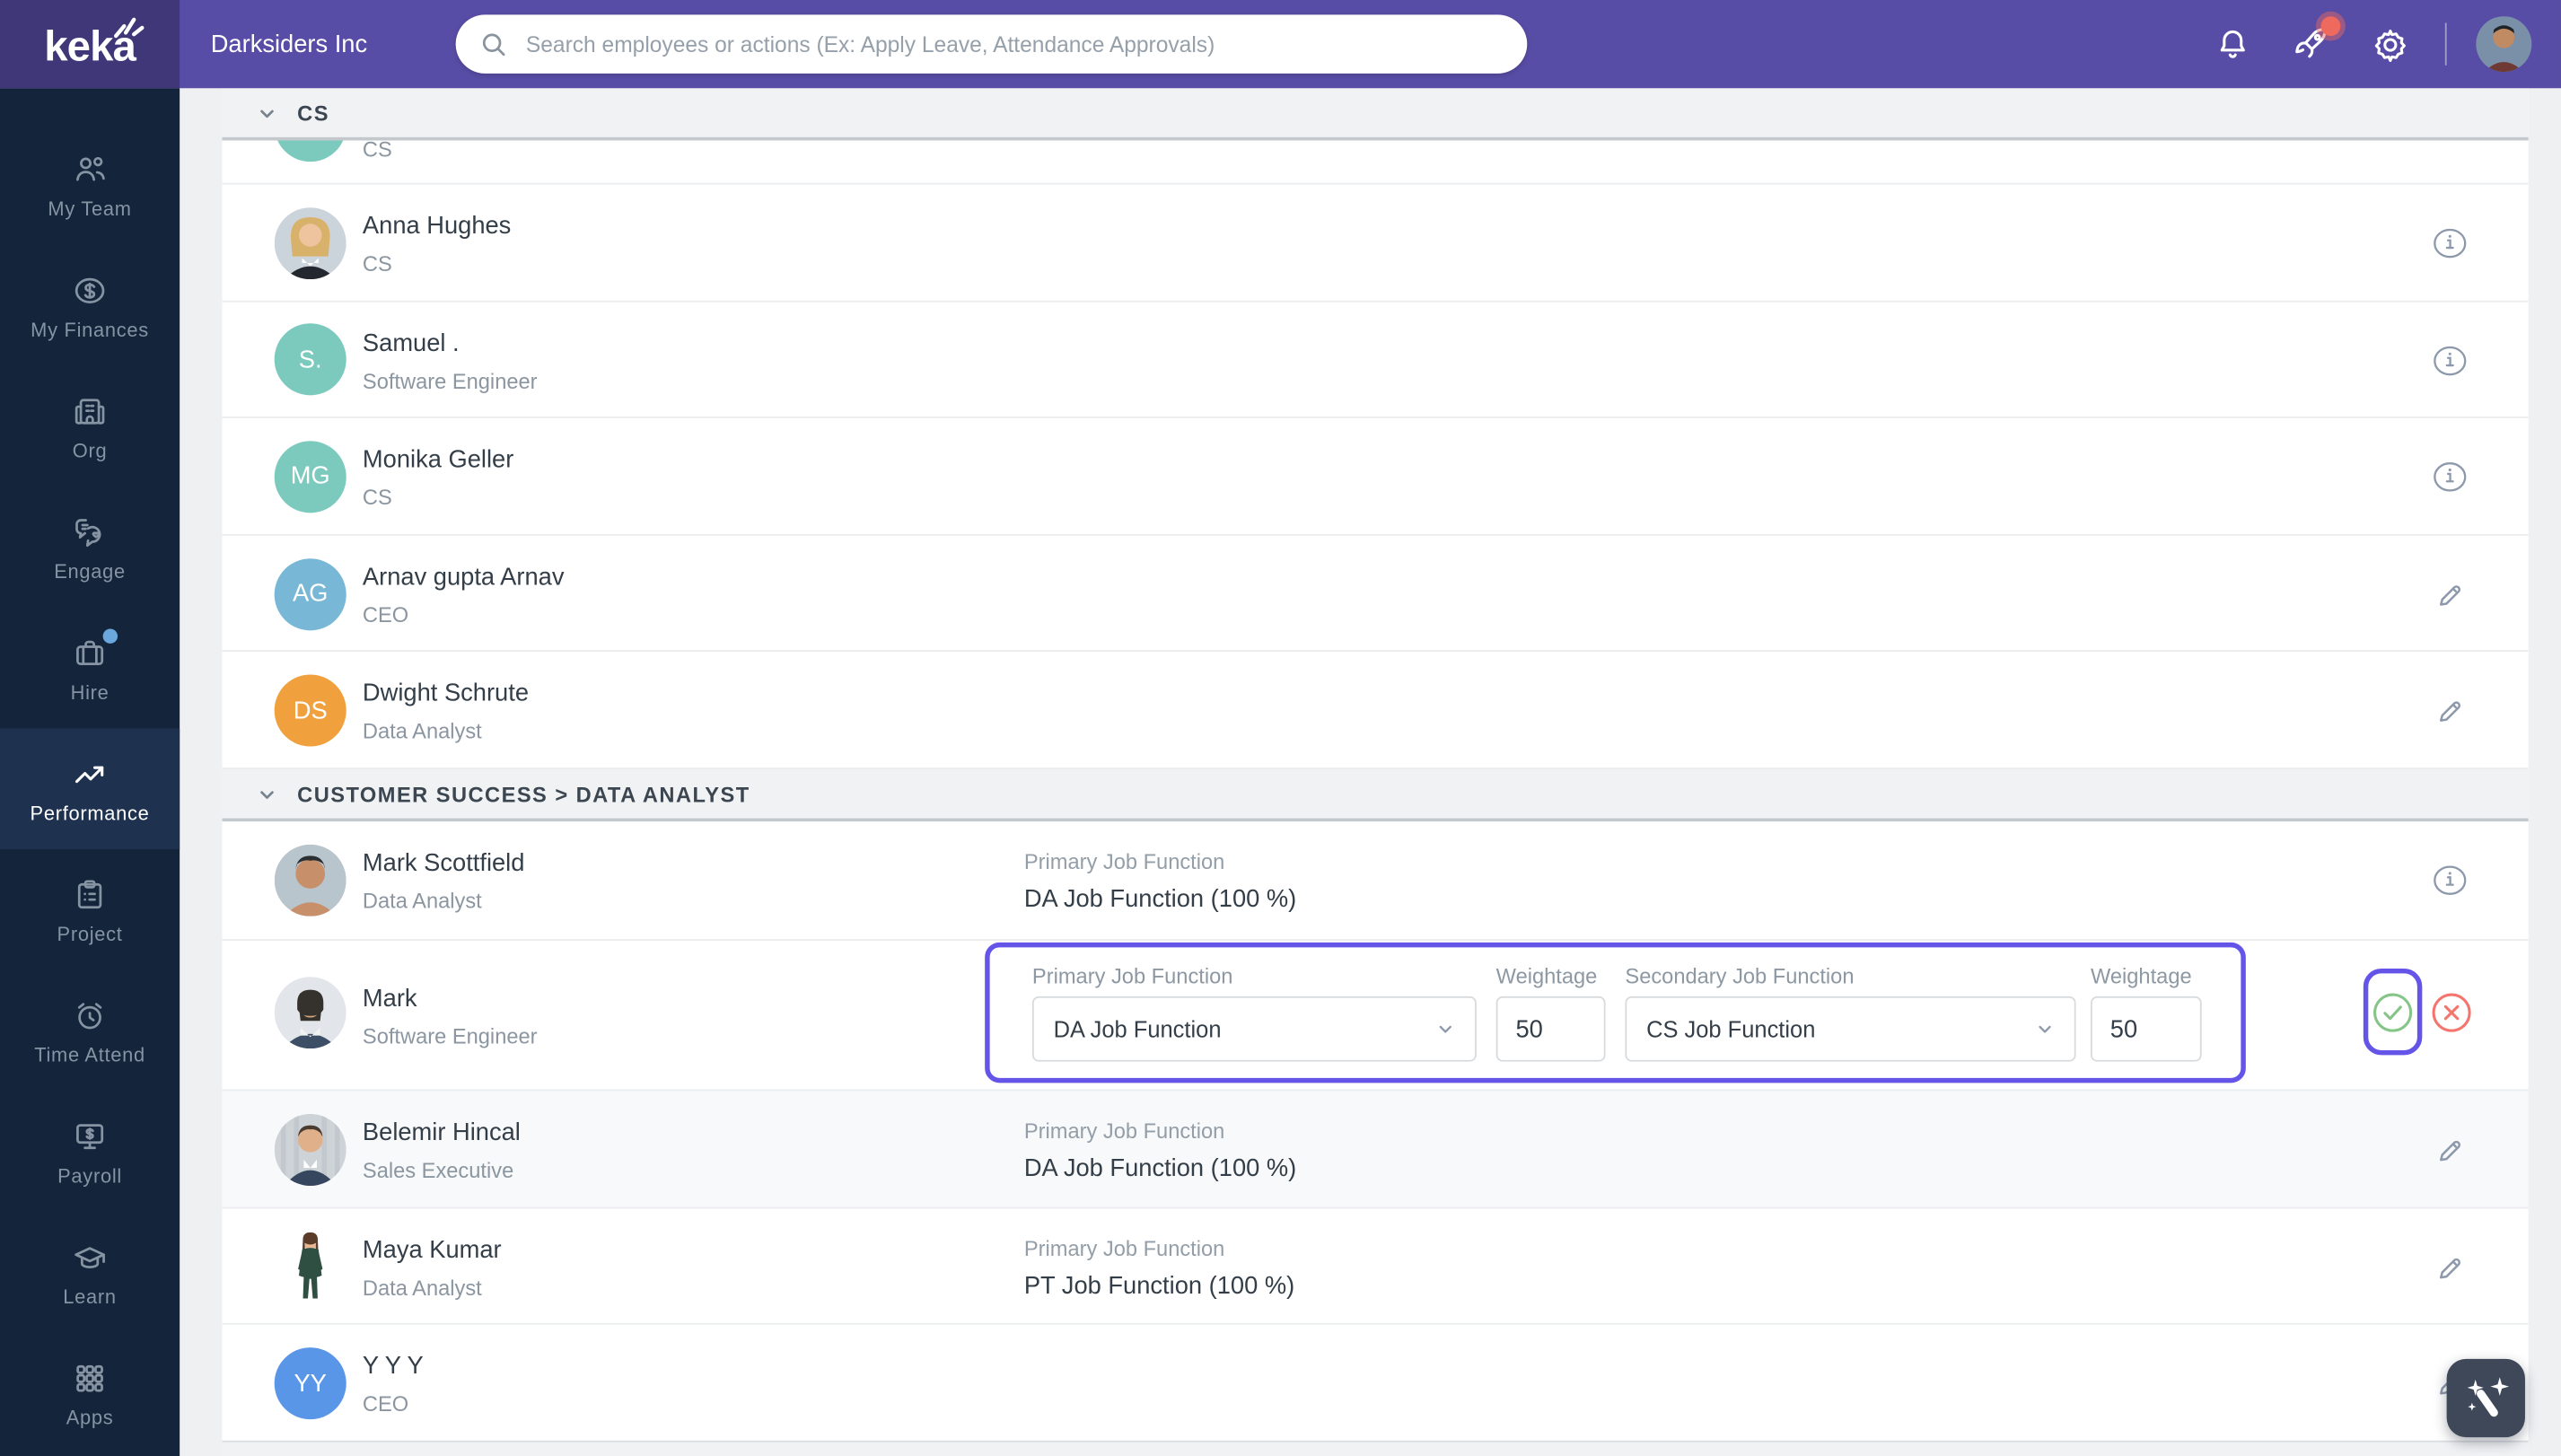 Image resolution: width=2561 pixels, height=1456 pixels. What do you see at coordinates (2486, 1398) in the screenshot?
I see `magic-wand-fab` at bounding box center [2486, 1398].